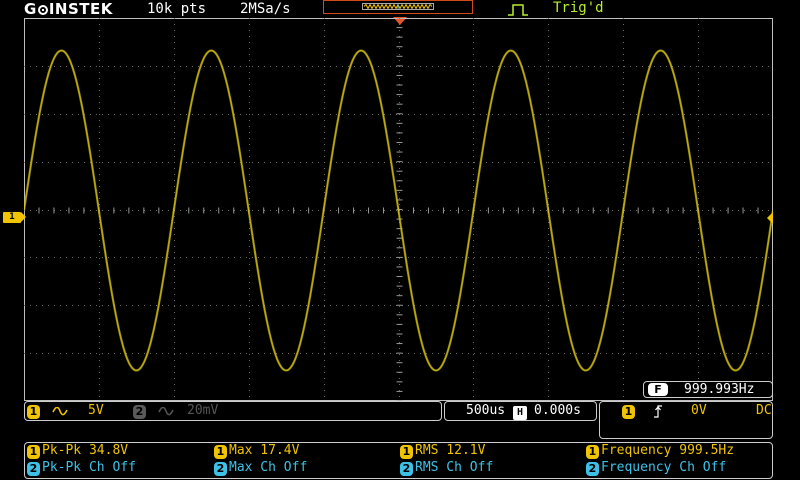  I want to click on frequency-counter: F 999.993Hz, so click(708, 389).